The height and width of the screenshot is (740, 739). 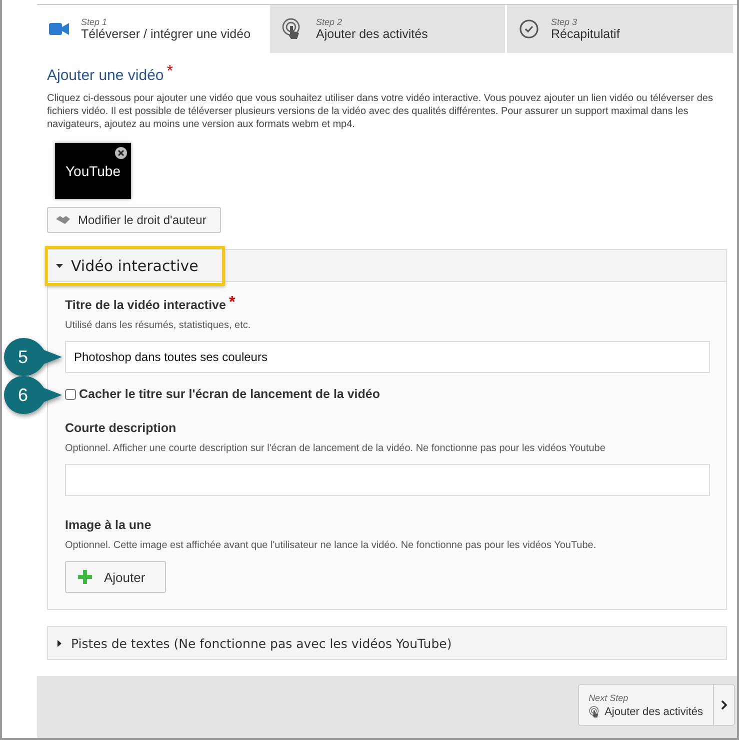 I want to click on step-caption: Step 1, so click(x=94, y=22).